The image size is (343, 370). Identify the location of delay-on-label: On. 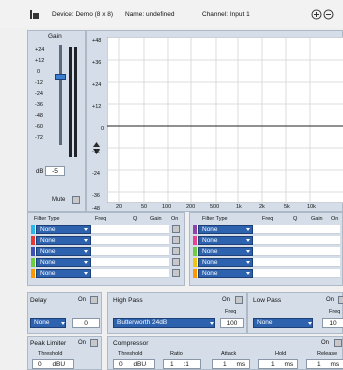
(82, 300).